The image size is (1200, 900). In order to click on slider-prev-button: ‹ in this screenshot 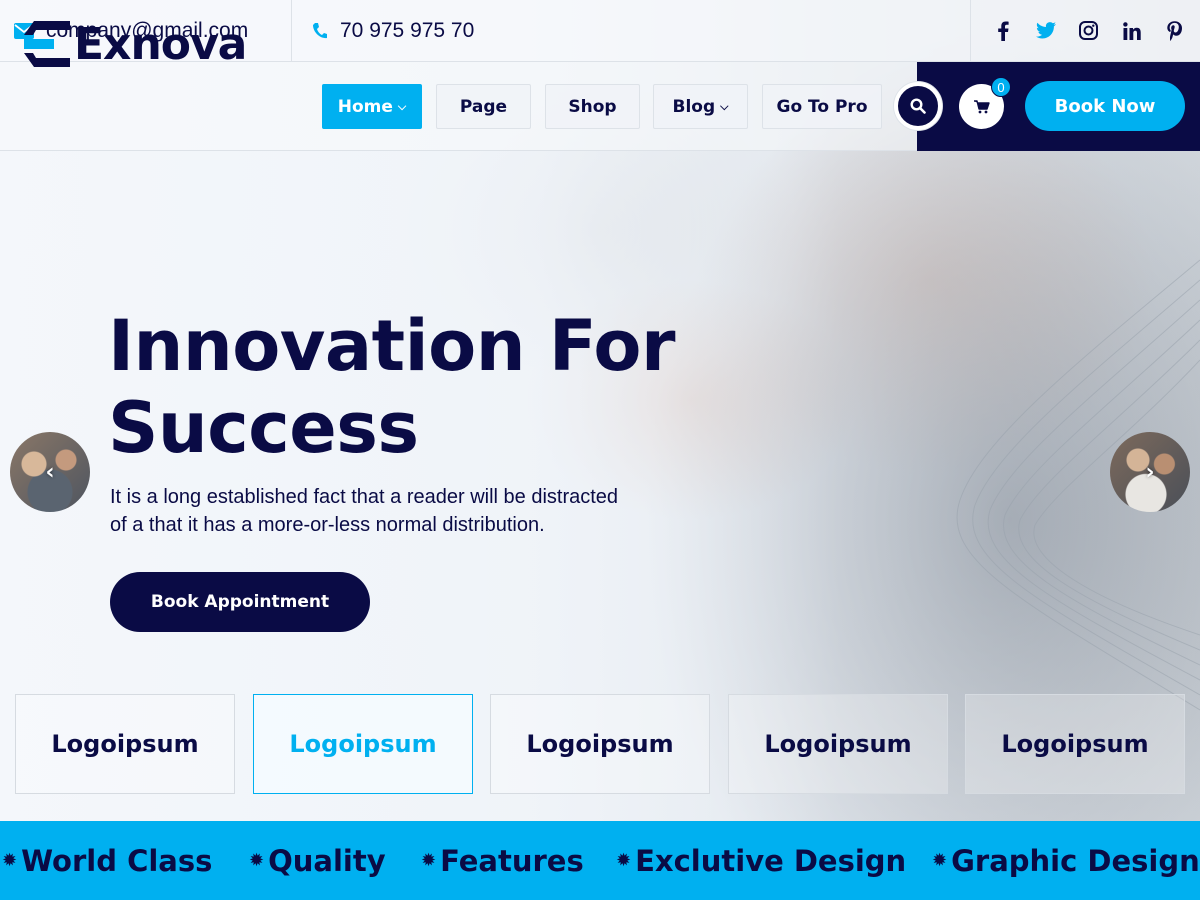, I will do `click(50, 472)`.